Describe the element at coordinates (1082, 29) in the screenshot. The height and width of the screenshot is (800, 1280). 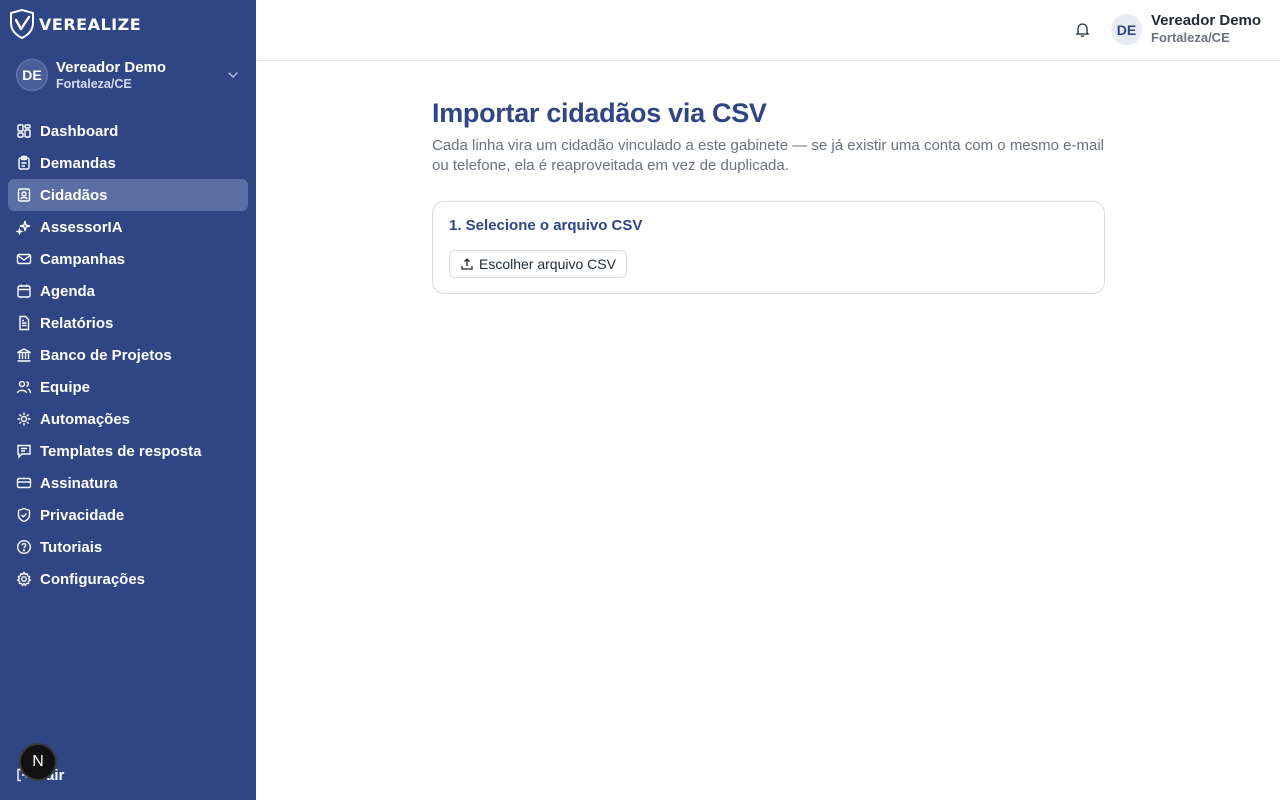
I see `bell-icon` at that location.